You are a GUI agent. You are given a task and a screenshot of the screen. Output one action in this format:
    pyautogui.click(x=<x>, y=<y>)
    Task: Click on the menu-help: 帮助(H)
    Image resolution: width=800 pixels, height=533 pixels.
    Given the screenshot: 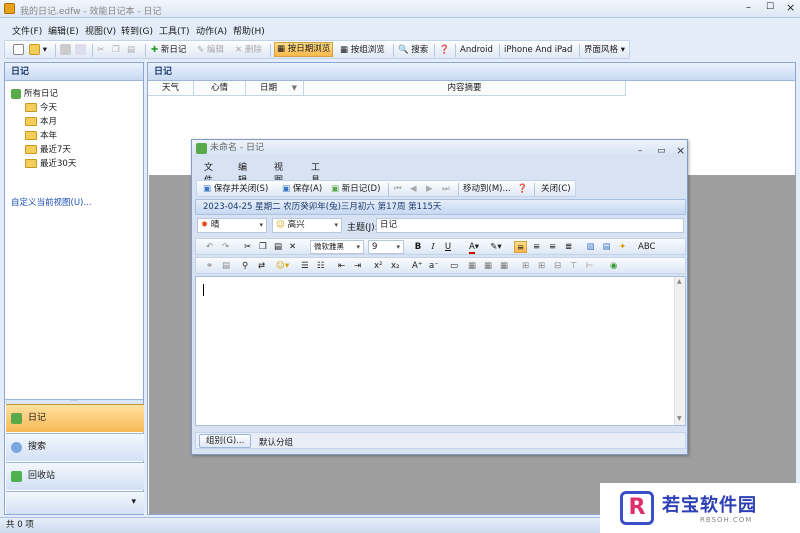 What is the action you would take?
    pyautogui.click(x=249, y=30)
    